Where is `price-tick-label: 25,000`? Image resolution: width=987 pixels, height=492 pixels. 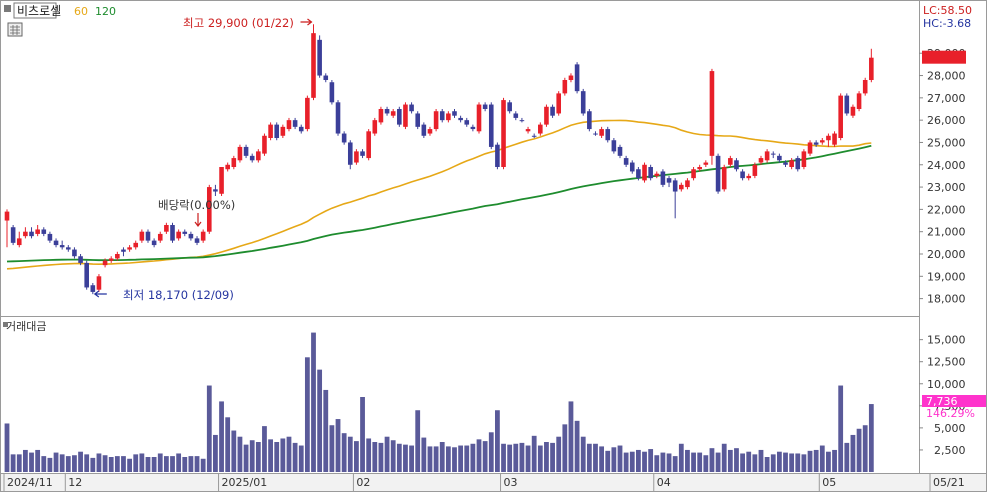
price-tick-label: 25,000 is located at coordinates (946, 142).